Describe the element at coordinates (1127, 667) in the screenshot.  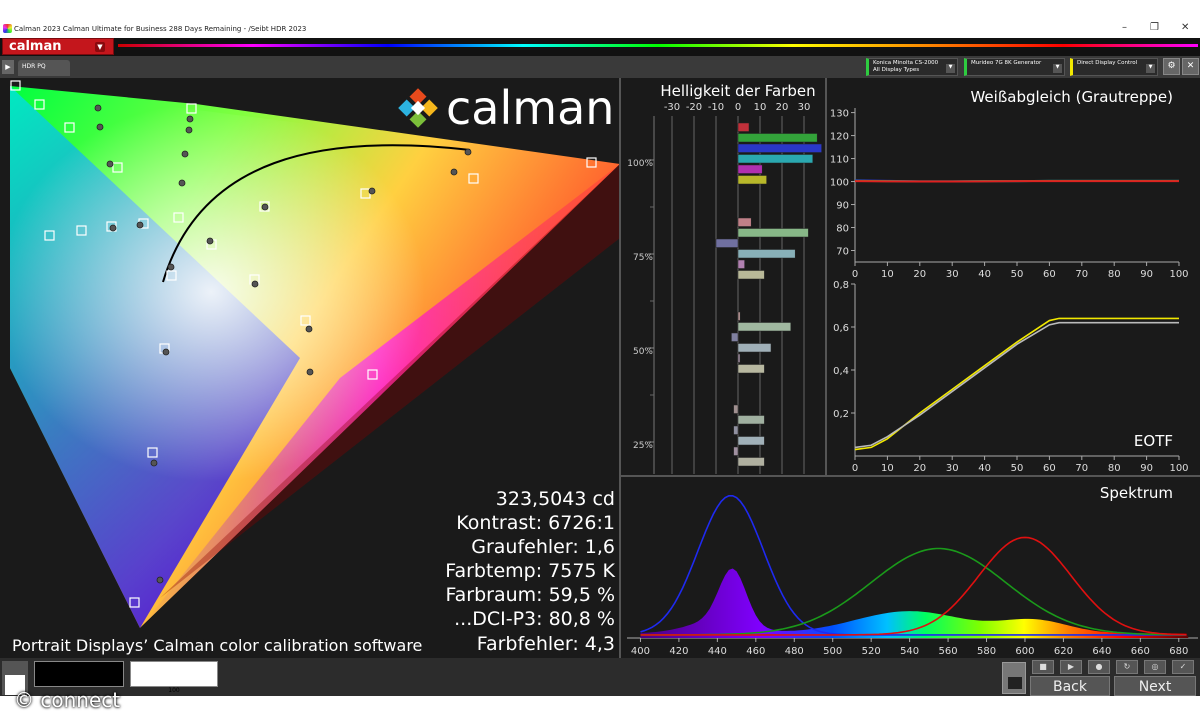
I see `loop-icon: ↻` at that location.